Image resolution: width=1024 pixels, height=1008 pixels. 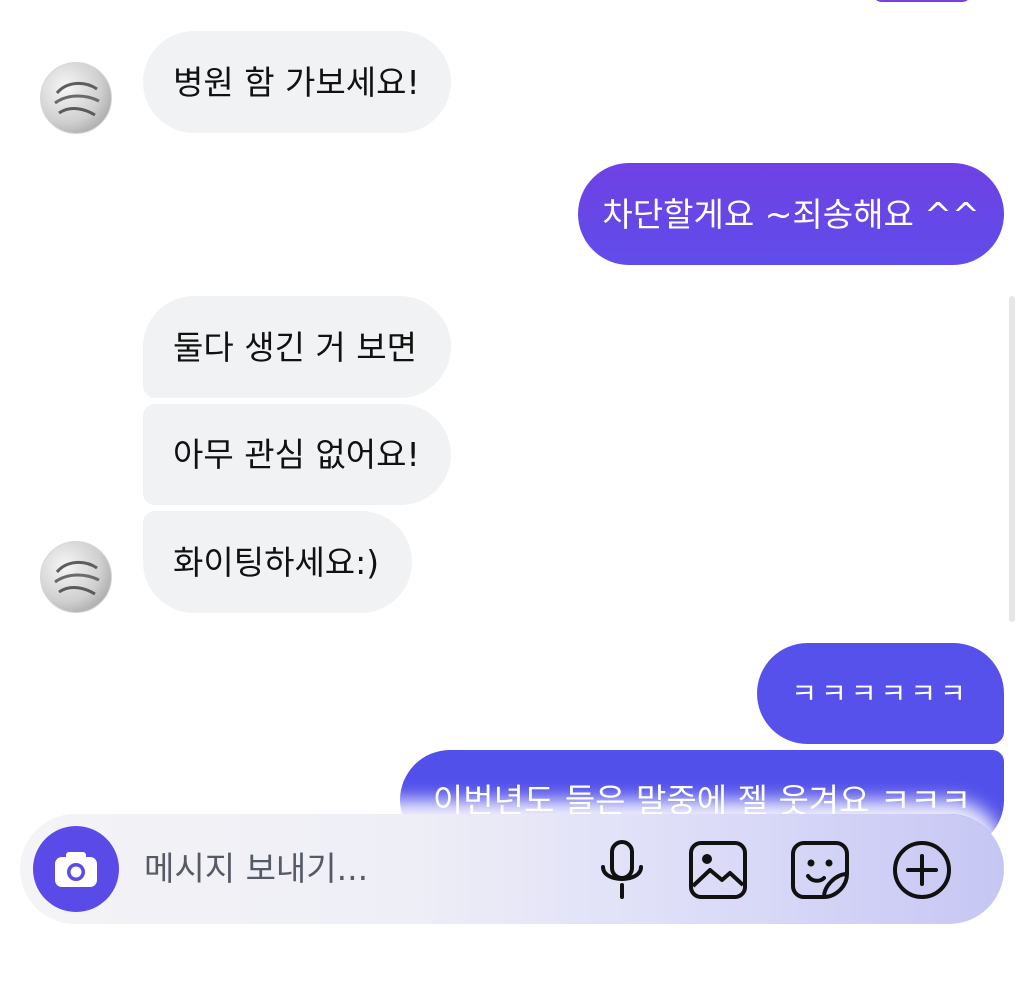 I want to click on microphone-button, so click(x=622, y=870).